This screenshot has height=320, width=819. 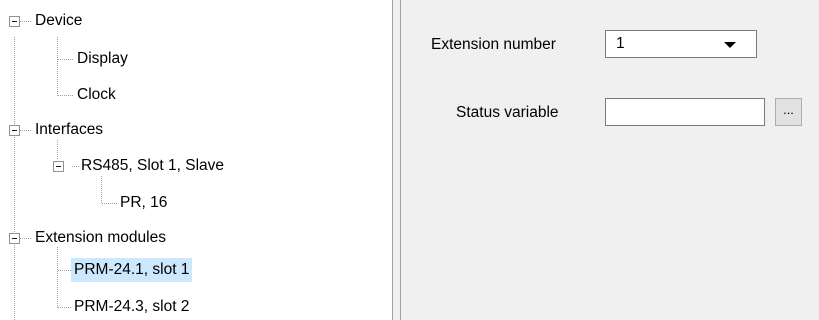 I want to click on tree-node-clock: Clock, so click(x=96, y=95).